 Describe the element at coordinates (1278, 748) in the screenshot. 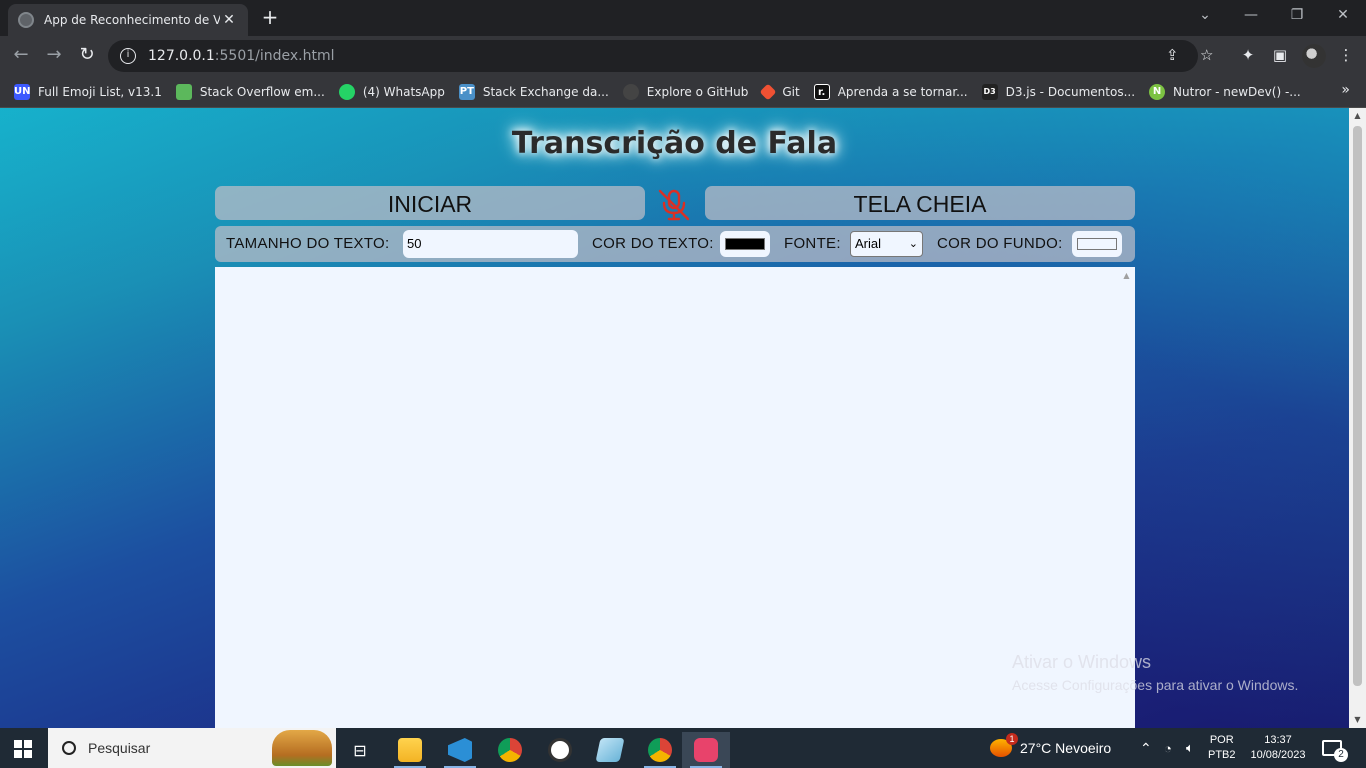

I see `clock: 13:37 10/08/2023` at that location.